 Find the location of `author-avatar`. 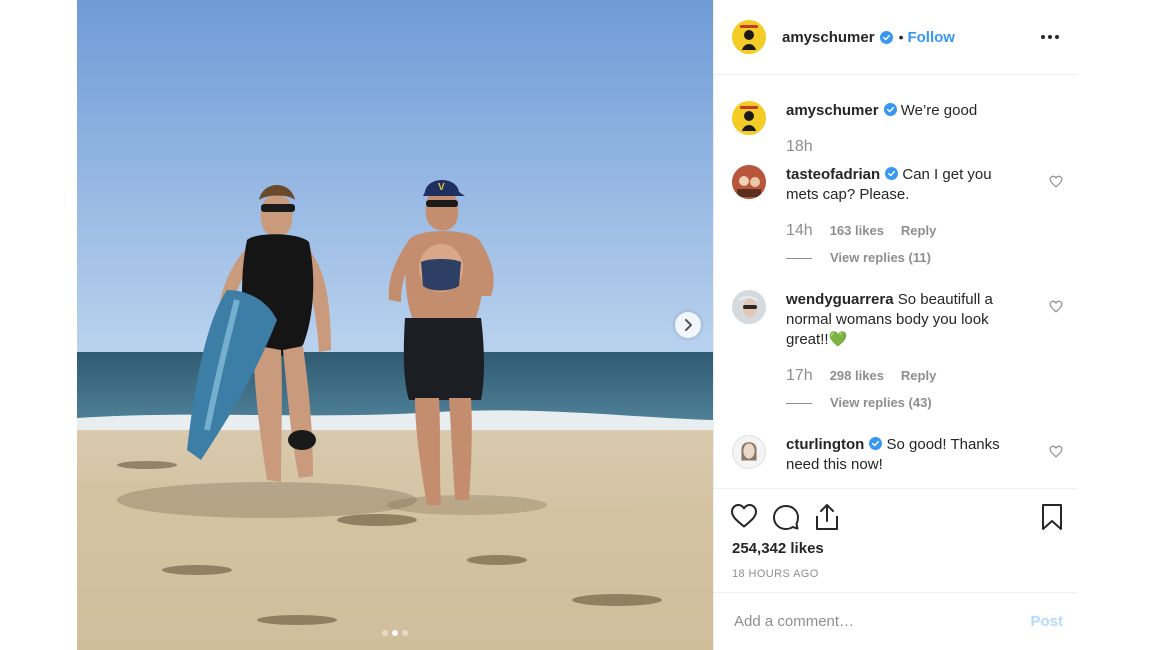

author-avatar is located at coordinates (749, 37).